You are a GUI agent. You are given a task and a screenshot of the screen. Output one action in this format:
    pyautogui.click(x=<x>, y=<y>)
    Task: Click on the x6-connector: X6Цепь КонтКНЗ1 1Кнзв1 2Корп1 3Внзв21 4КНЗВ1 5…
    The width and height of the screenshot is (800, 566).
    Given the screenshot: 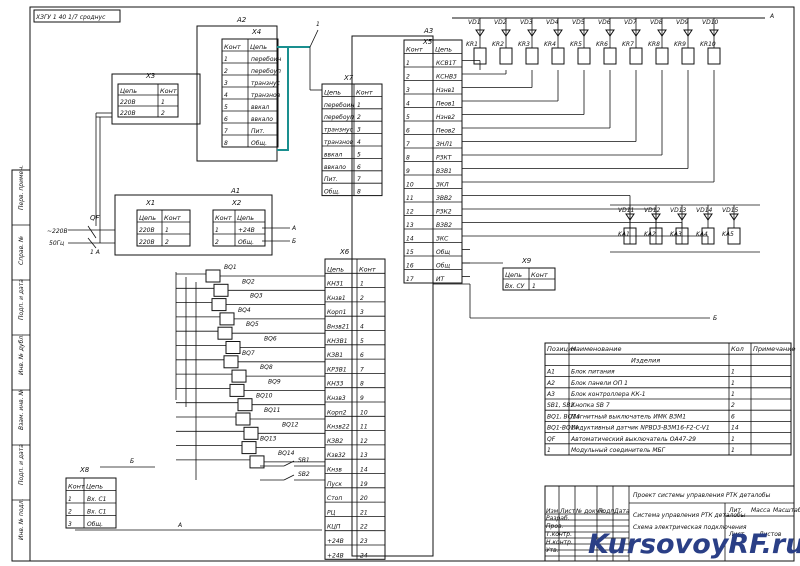 What is the action you would take?
    pyautogui.click(x=355, y=404)
    